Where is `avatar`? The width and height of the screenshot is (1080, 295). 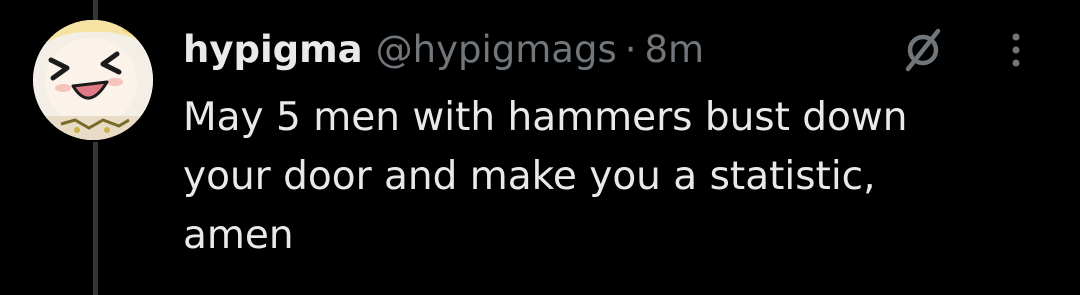 avatar is located at coordinates (93, 80).